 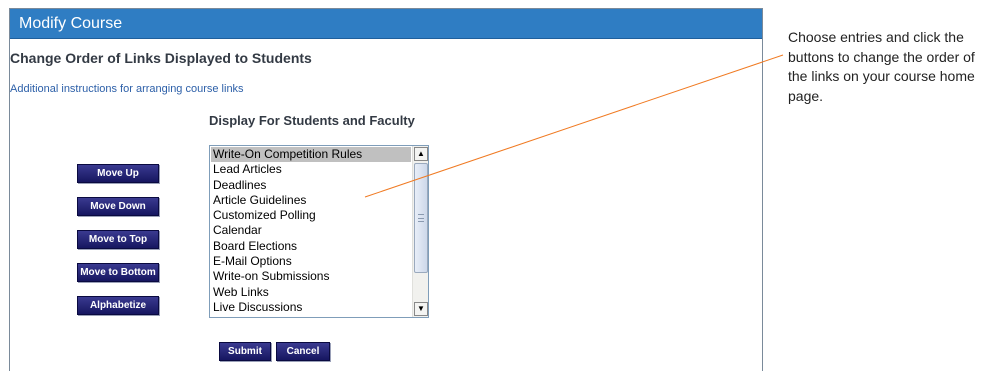 I want to click on move-to-bottom-button: Move to Bottom, so click(x=118, y=272).